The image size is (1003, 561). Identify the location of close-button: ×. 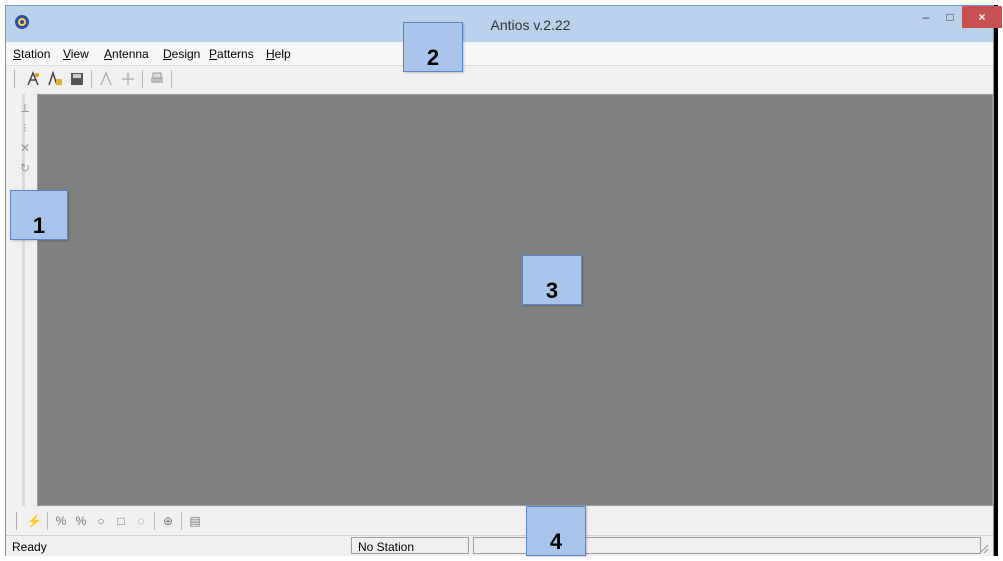
(982, 17).